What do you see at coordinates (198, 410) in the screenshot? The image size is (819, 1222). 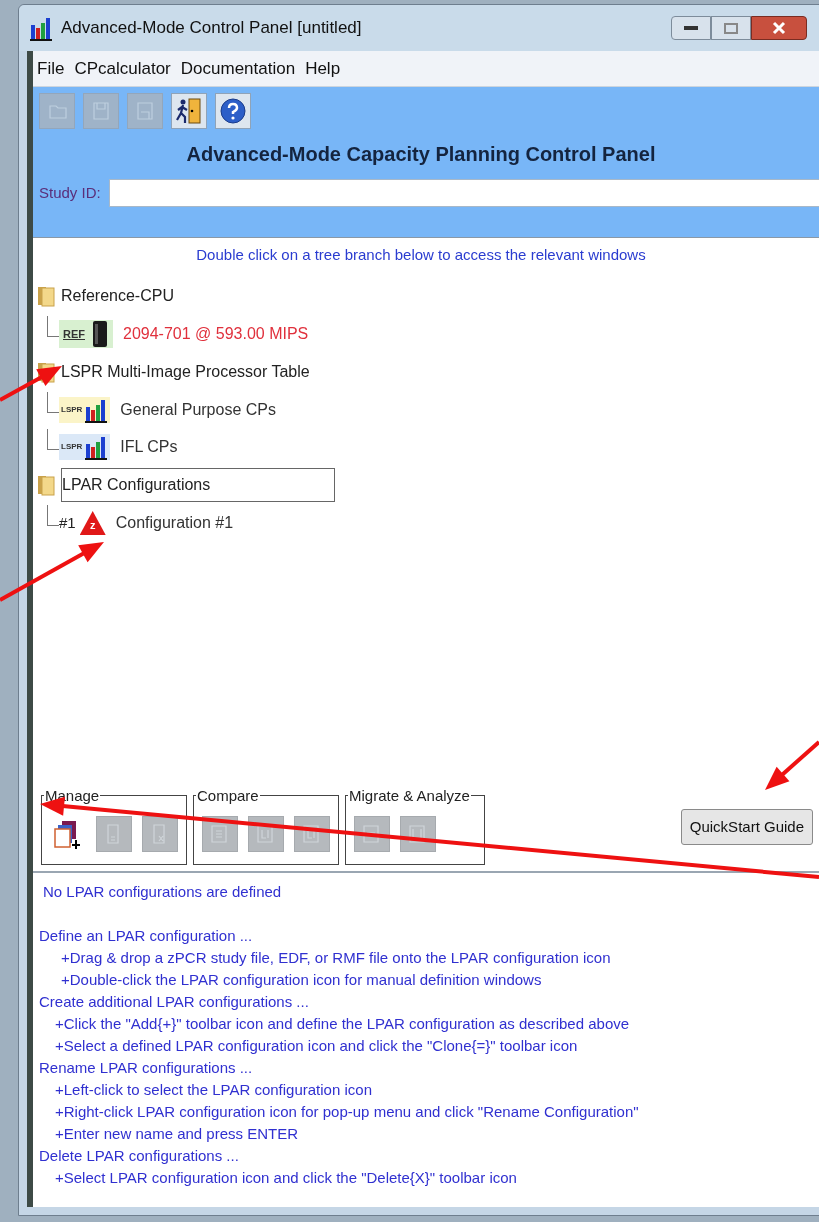 I see `tree-item: General Purpose CPs` at bounding box center [198, 410].